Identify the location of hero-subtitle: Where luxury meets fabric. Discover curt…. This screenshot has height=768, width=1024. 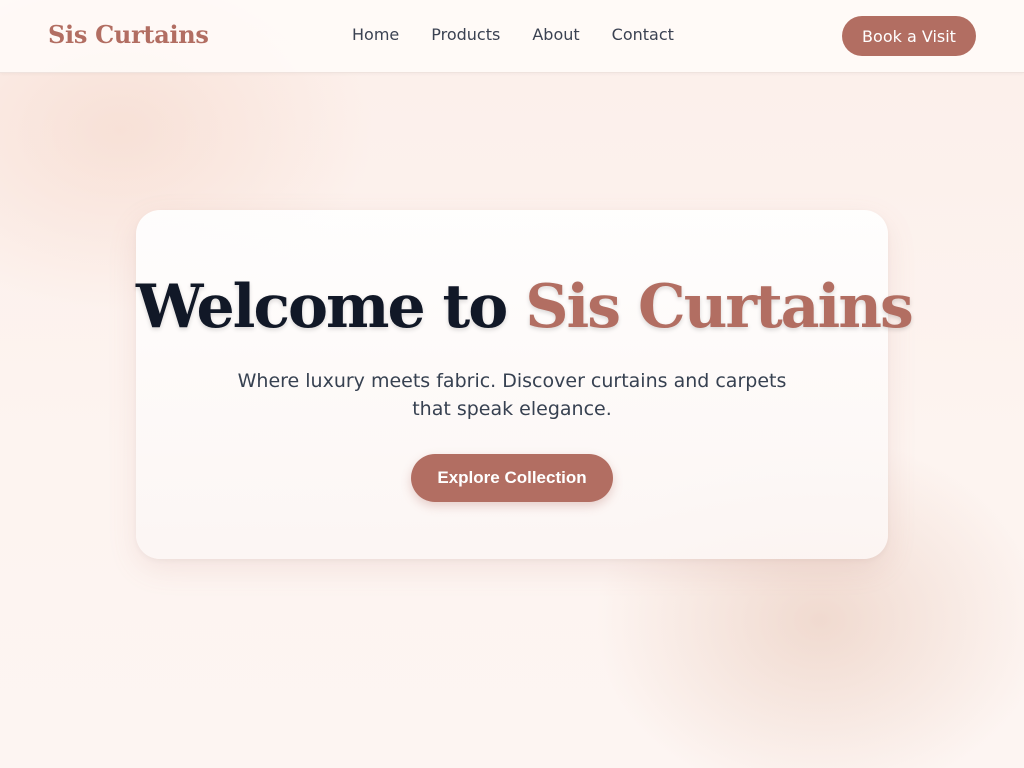
(512, 395).